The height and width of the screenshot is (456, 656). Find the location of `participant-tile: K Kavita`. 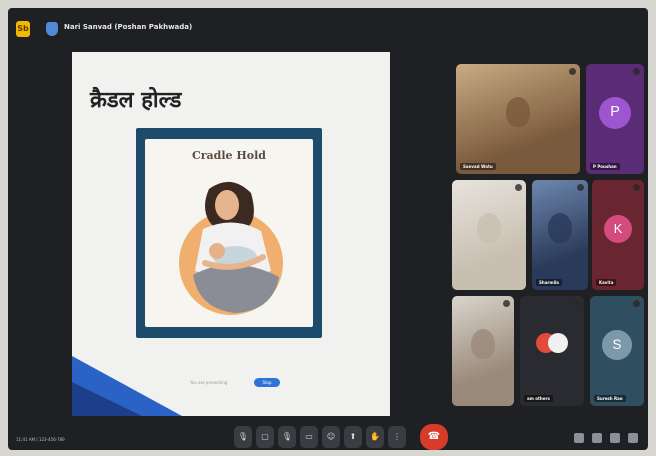

participant-tile: K Kavita is located at coordinates (618, 235).